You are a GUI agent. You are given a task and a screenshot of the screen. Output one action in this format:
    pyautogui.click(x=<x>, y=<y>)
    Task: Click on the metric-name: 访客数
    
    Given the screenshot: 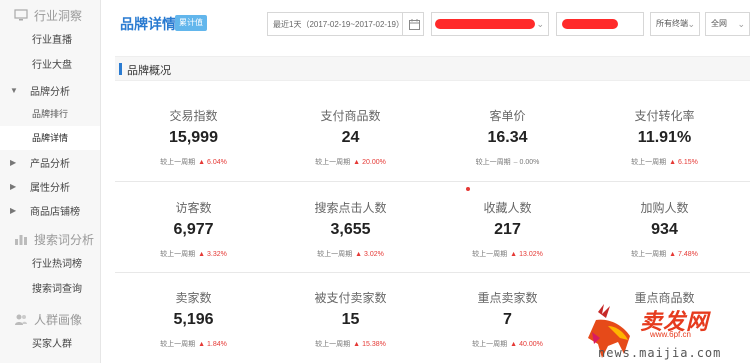 What is the action you would take?
    pyautogui.click(x=193, y=208)
    